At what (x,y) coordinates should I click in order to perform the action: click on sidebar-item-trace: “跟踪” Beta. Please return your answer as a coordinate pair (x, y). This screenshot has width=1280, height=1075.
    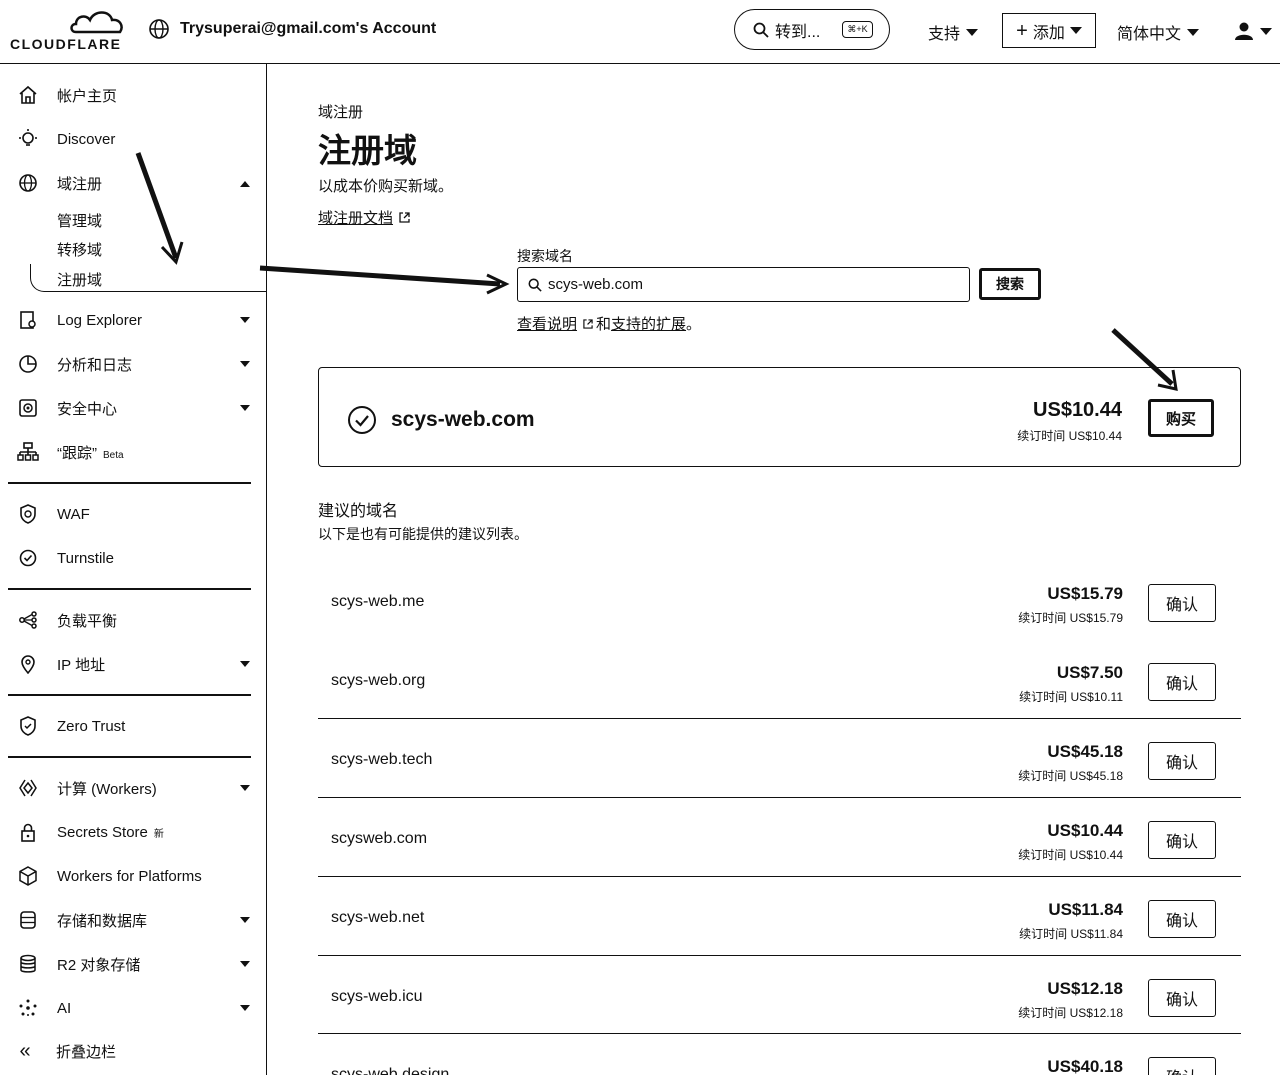
    Looking at the image, I should click on (70, 452).